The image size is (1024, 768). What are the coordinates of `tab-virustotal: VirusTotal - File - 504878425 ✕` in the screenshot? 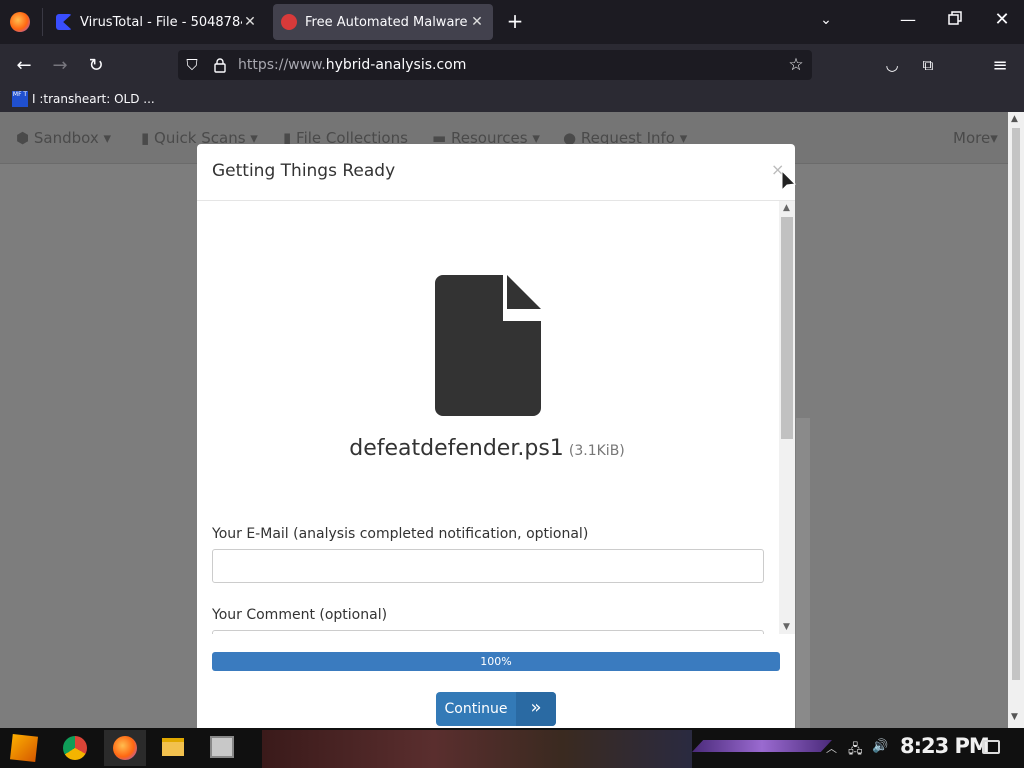 It's located at (157, 22).